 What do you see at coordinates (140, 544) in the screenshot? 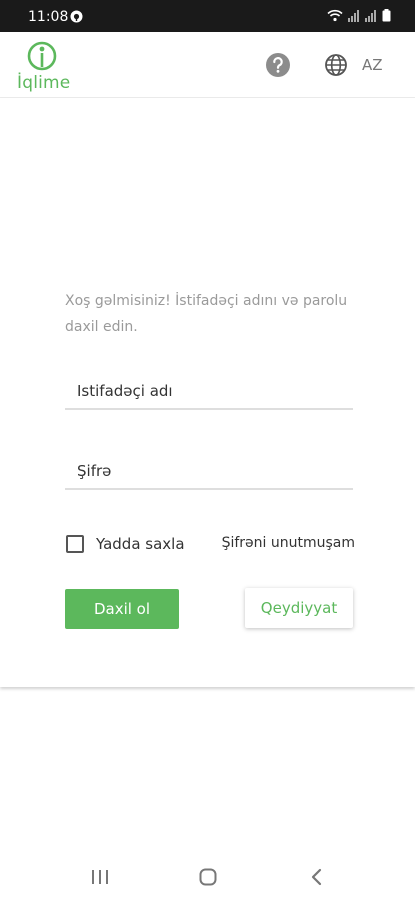
I see `remember-label: Yadda saxla` at bounding box center [140, 544].